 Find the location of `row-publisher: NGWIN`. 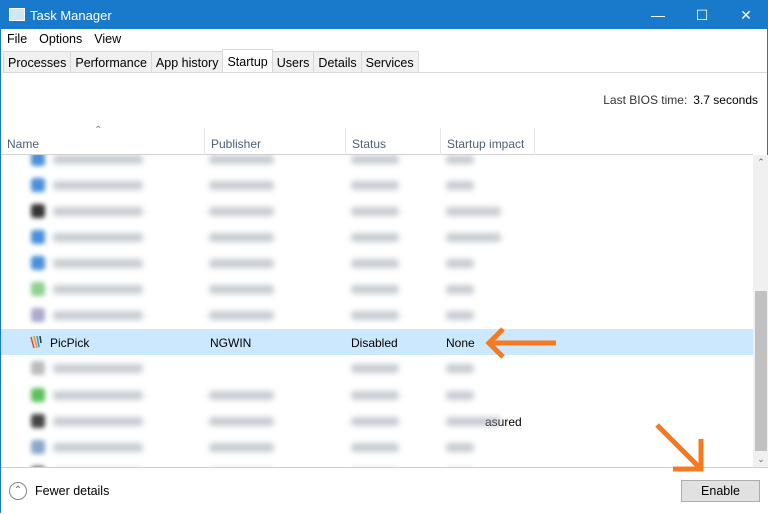

row-publisher: NGWIN is located at coordinates (231, 343).